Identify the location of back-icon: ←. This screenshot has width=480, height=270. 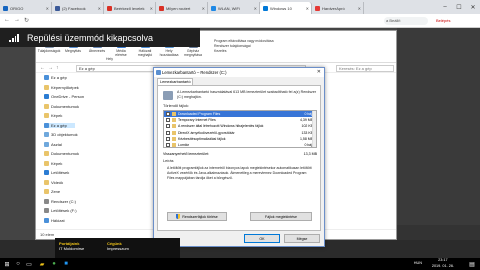
(7, 20).